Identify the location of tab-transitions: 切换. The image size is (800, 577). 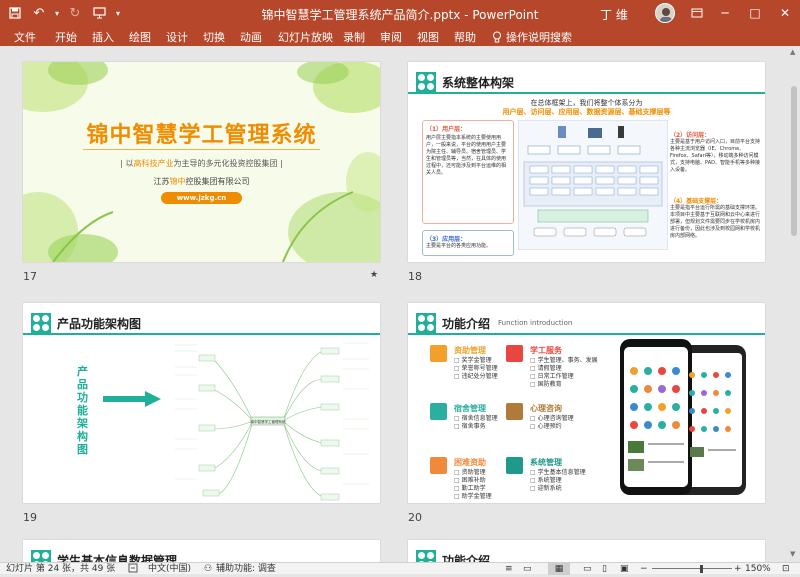
(214, 37).